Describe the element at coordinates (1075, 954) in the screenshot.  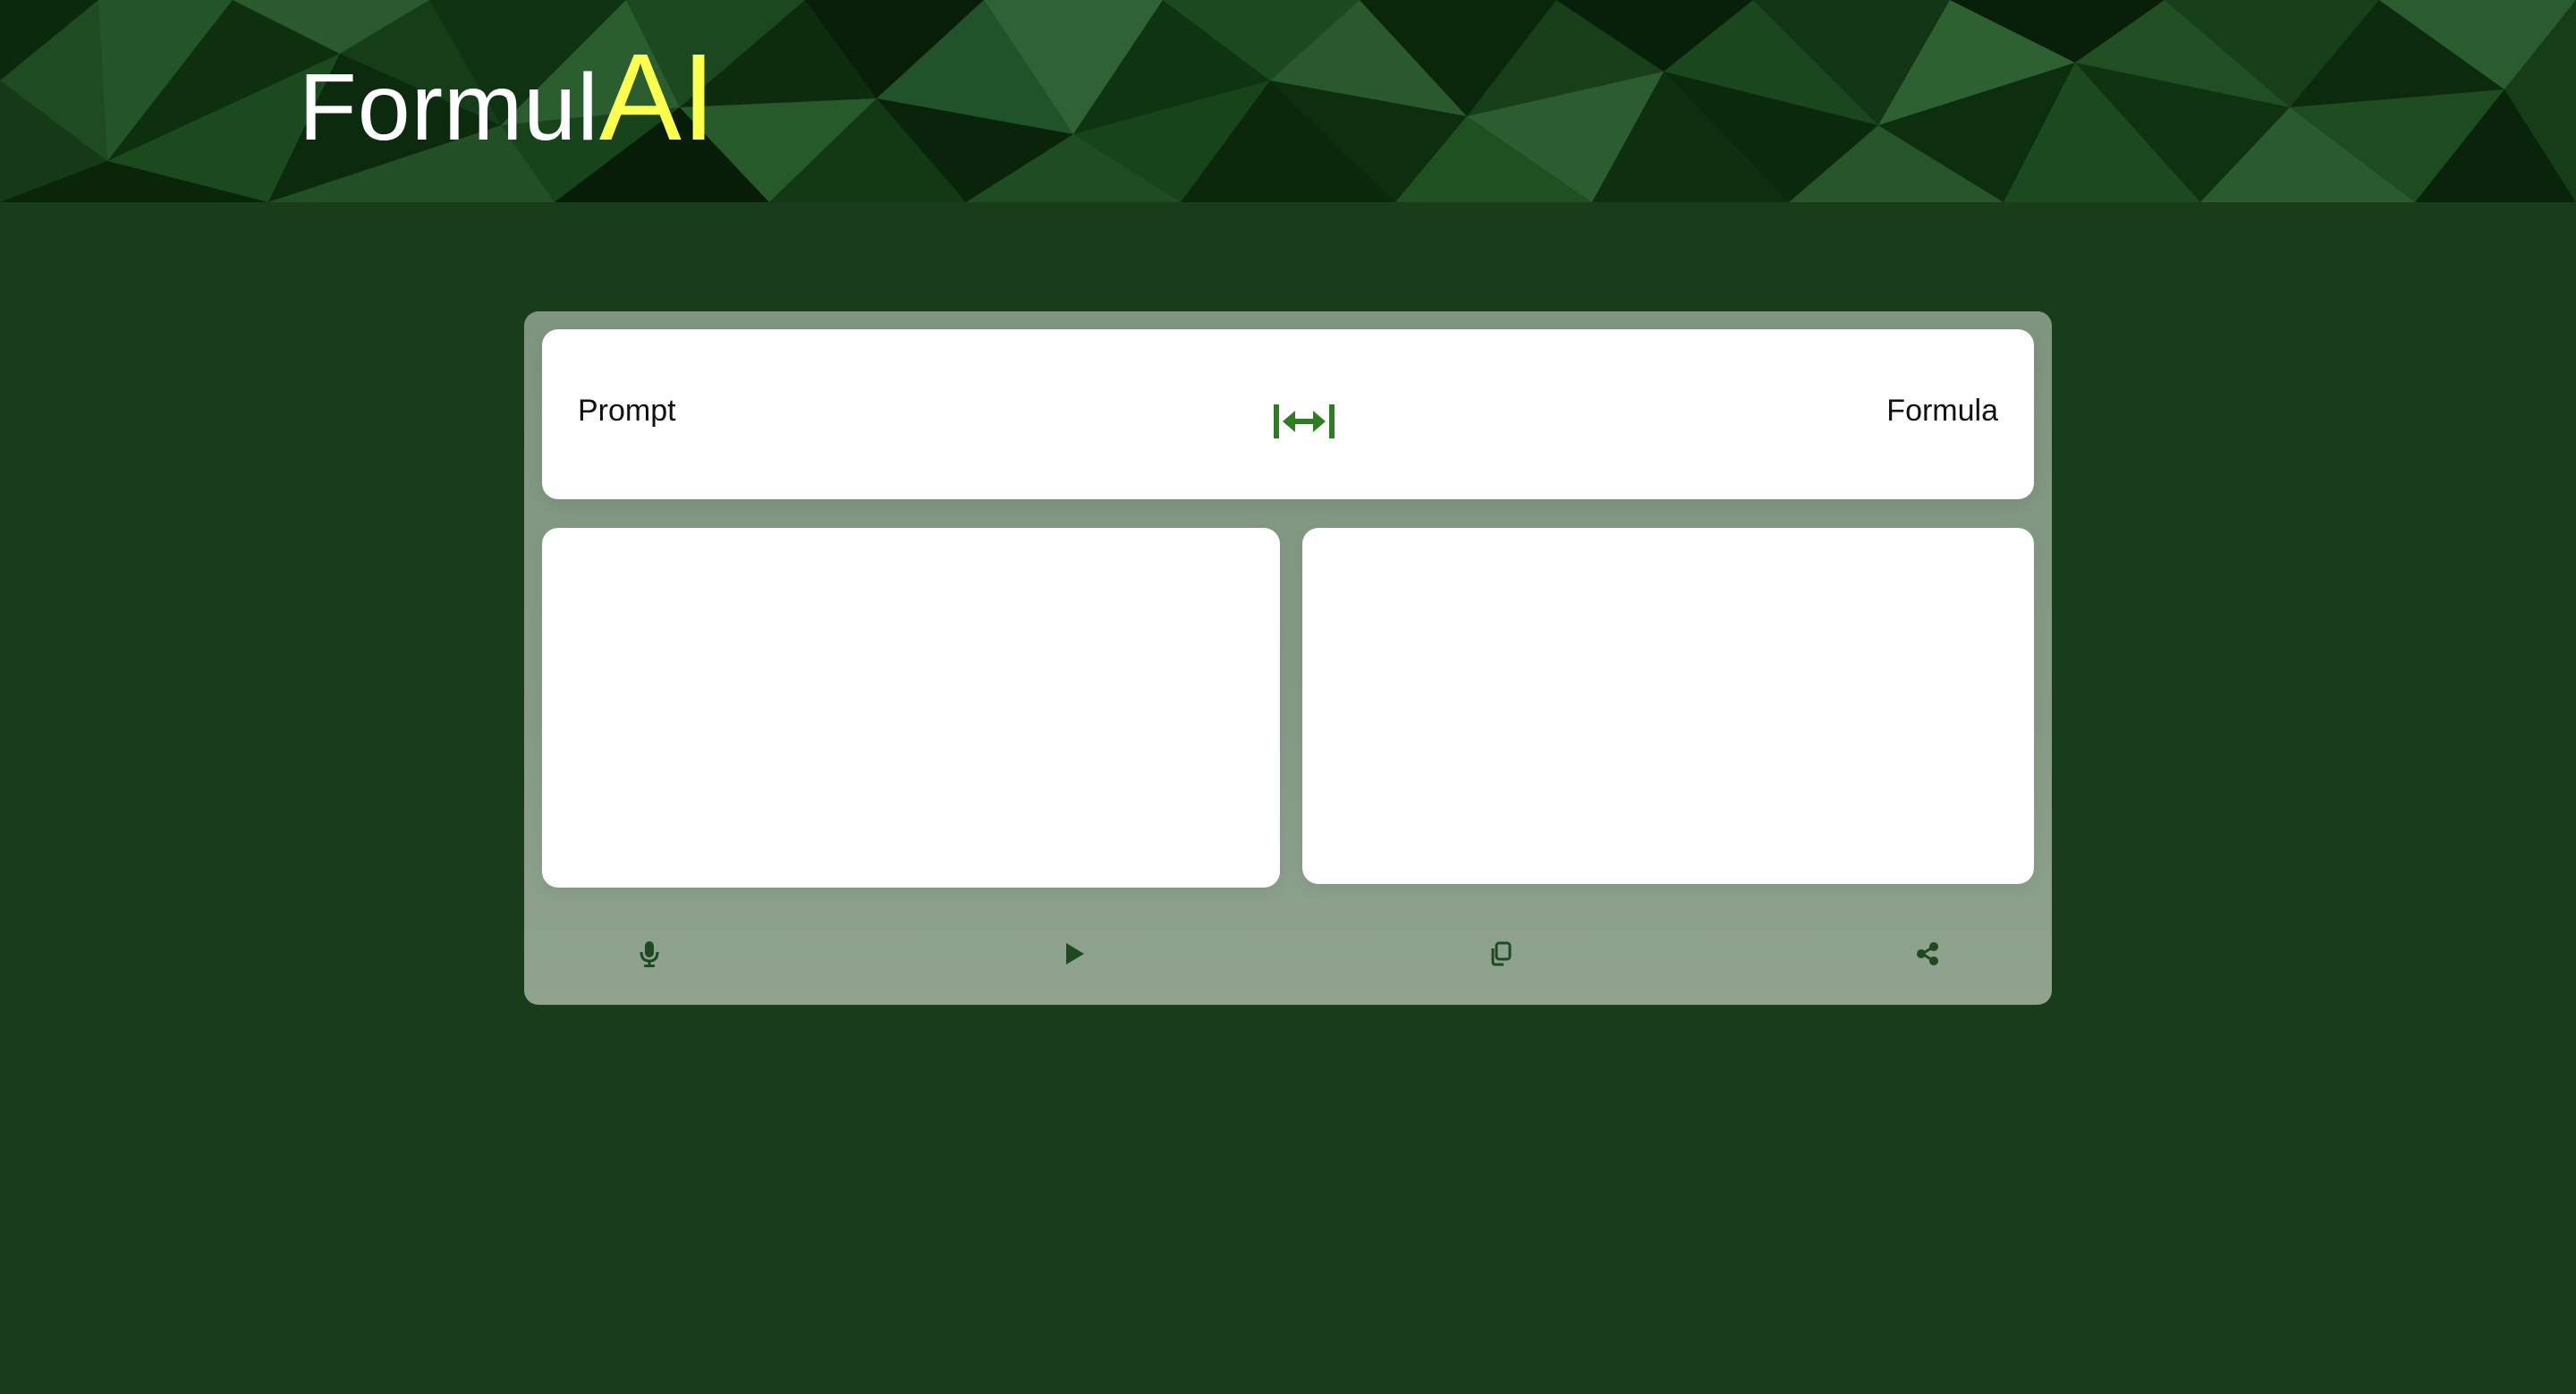
I see `play-icon` at that location.